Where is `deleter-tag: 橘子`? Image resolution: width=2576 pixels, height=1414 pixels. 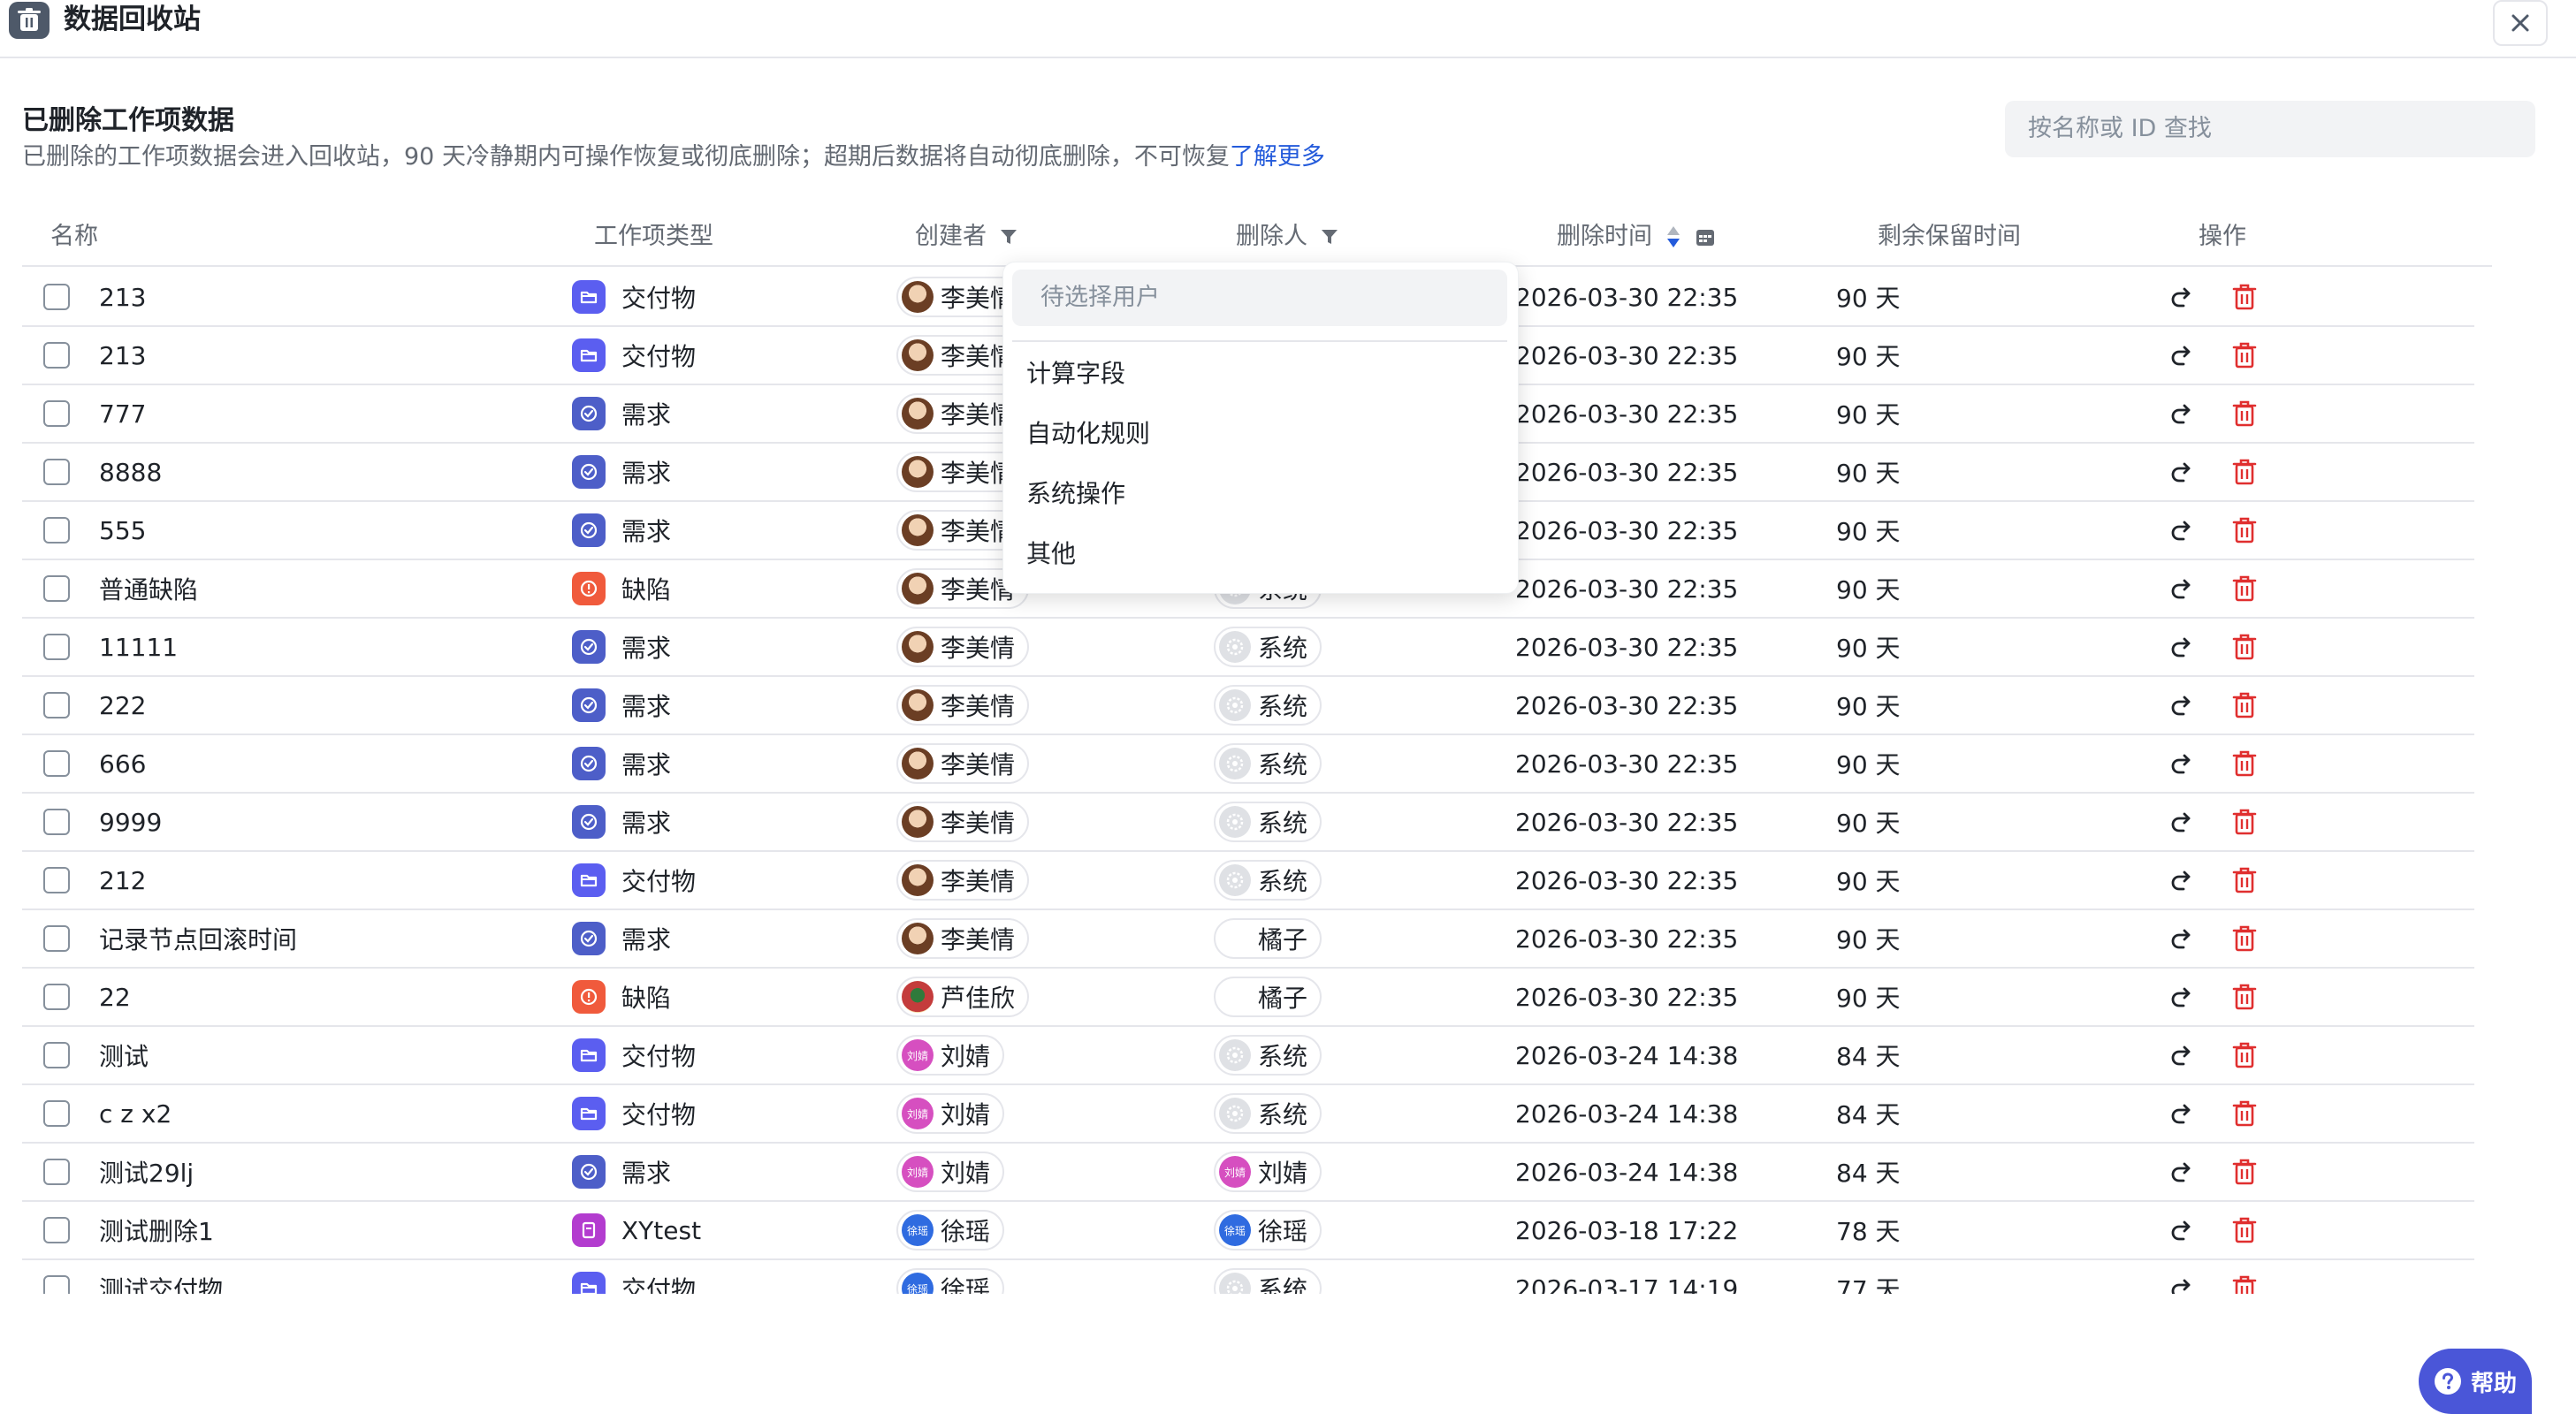
deleter-tag: 橘子 is located at coordinates (1268, 938).